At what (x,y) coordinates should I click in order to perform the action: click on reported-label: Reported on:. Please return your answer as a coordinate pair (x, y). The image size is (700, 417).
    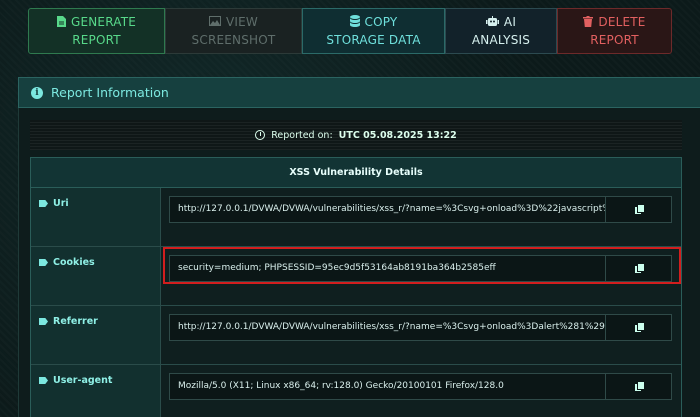
    Looking at the image, I should click on (302, 135).